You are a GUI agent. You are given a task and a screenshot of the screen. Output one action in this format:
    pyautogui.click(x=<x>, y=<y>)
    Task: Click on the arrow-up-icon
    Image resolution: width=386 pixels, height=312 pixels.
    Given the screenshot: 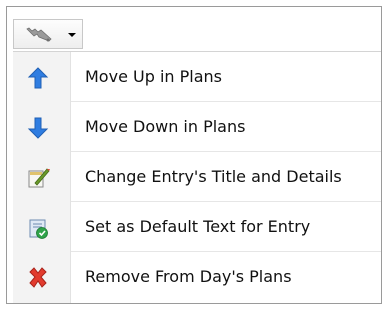 What is the action you would take?
    pyautogui.click(x=38, y=78)
    